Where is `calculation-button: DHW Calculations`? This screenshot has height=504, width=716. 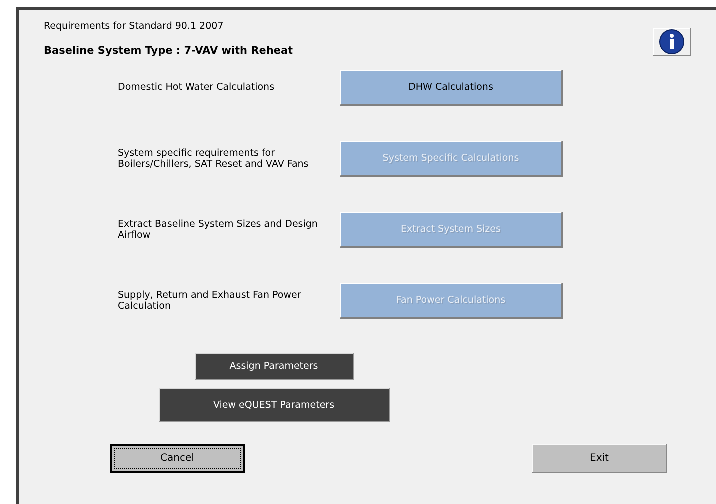
calculation-button: DHW Calculations is located at coordinates (451, 88).